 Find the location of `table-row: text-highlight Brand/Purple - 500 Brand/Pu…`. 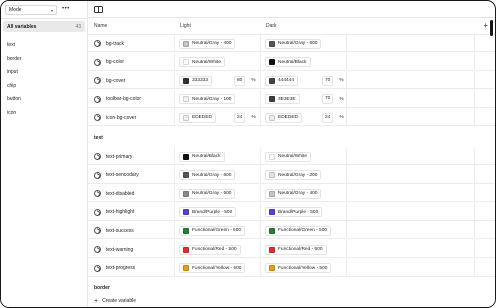

table-row: text-highlight Brand/Purple - 500 Brand/Pu… is located at coordinates (291, 212).